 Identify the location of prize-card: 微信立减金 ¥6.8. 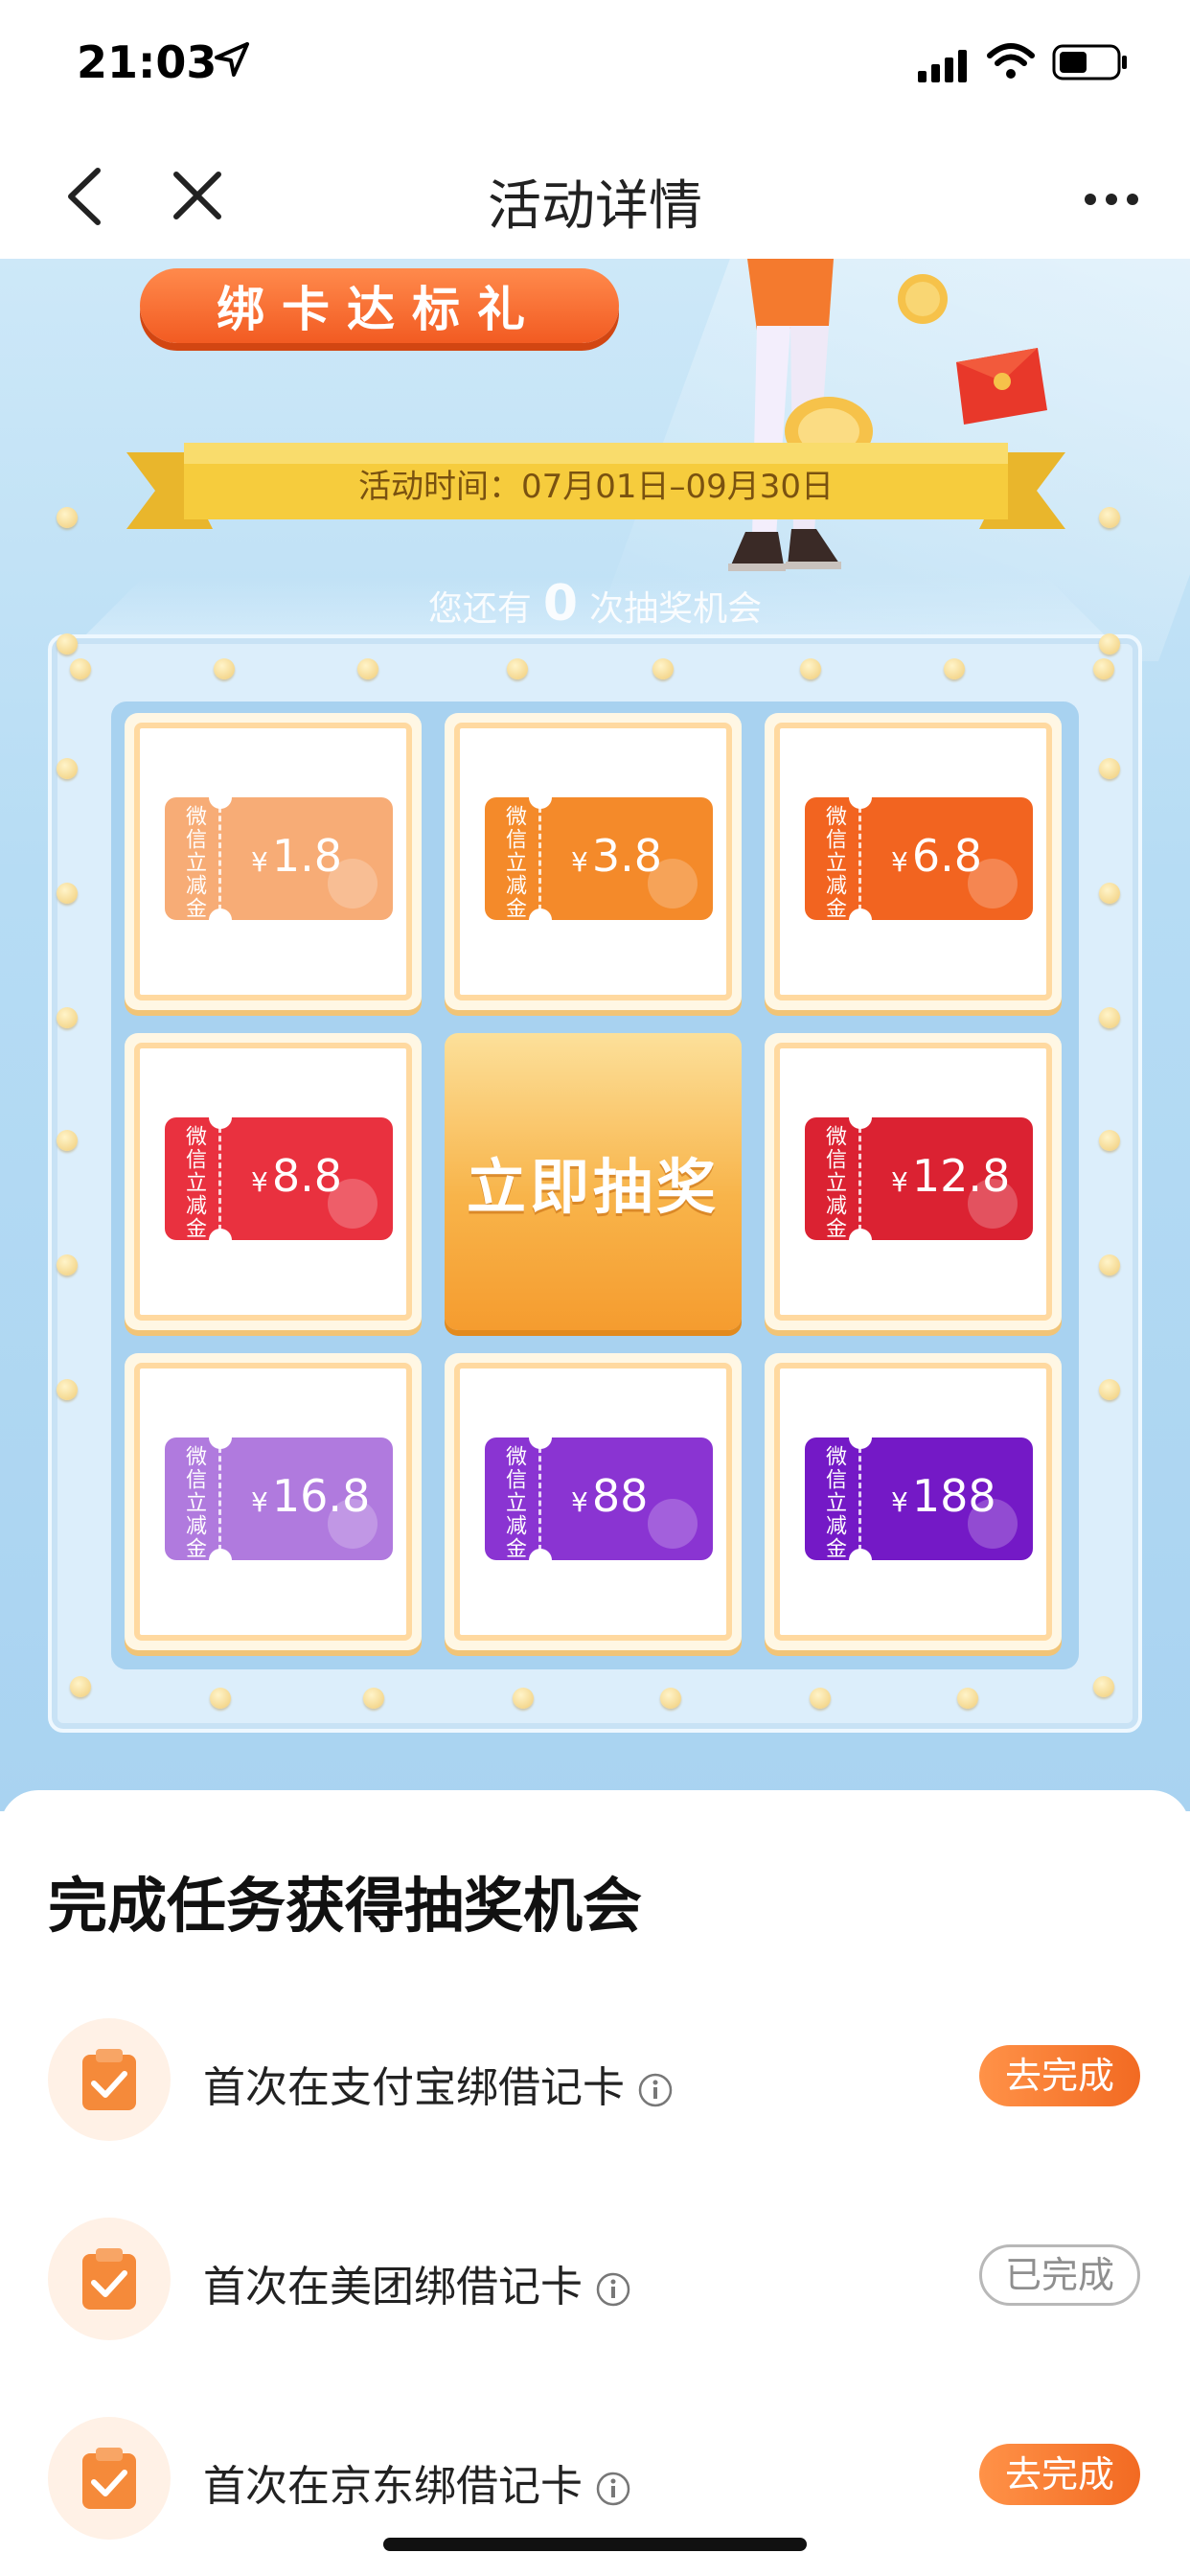
(913, 861).